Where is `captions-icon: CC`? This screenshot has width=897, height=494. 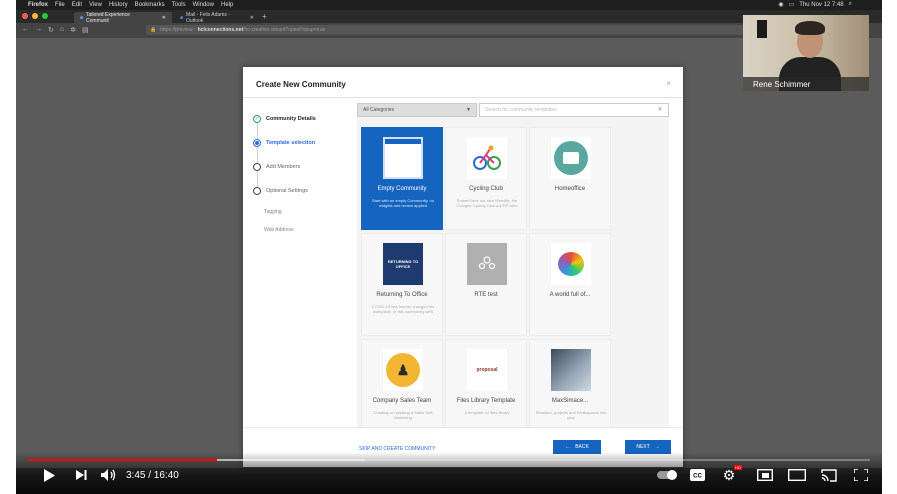
captions-icon: CC is located at coordinates (697, 475).